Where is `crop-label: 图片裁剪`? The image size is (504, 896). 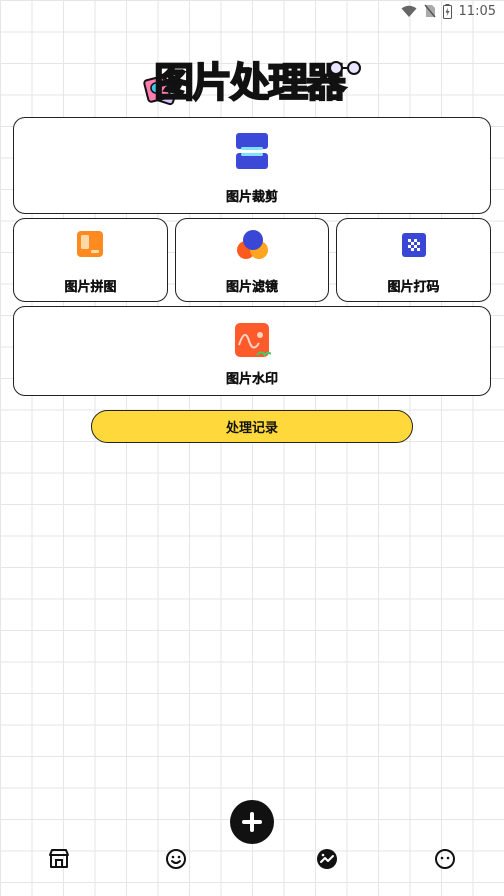 crop-label: 图片裁剪 is located at coordinates (251, 197).